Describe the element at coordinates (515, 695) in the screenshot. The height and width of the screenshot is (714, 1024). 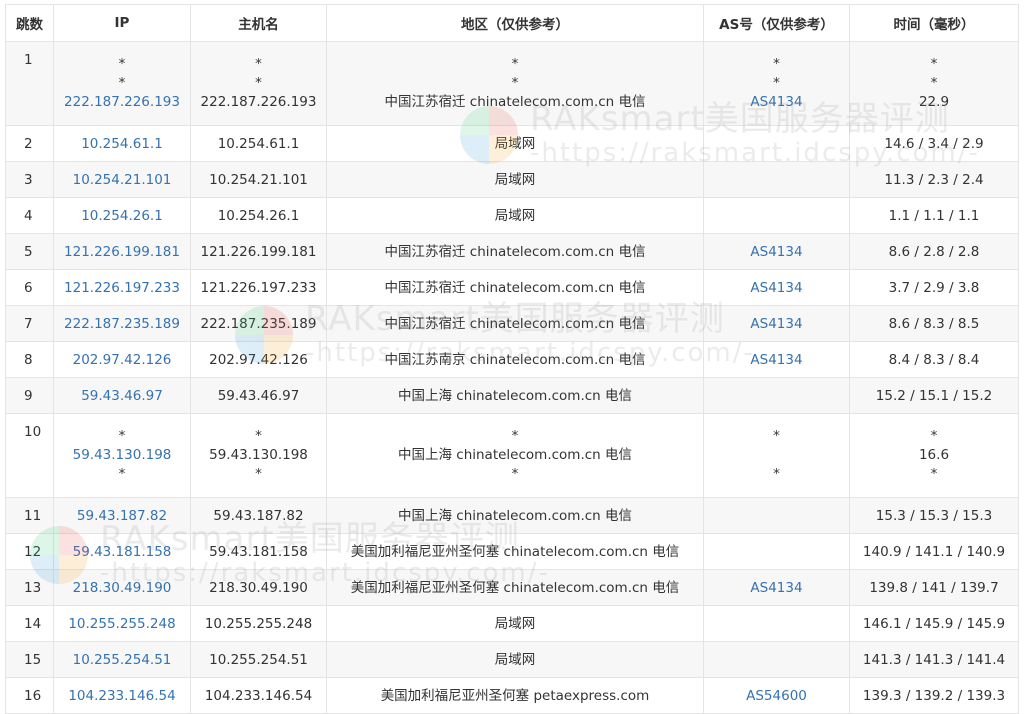
I see `region-cell: 美国加利福尼亚州圣何塞 petaexpress.com` at that location.